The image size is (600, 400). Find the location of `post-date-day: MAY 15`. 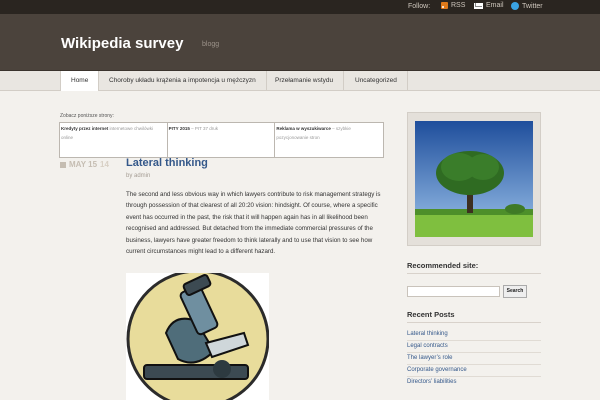

post-date-day: MAY 15 is located at coordinates (83, 164).